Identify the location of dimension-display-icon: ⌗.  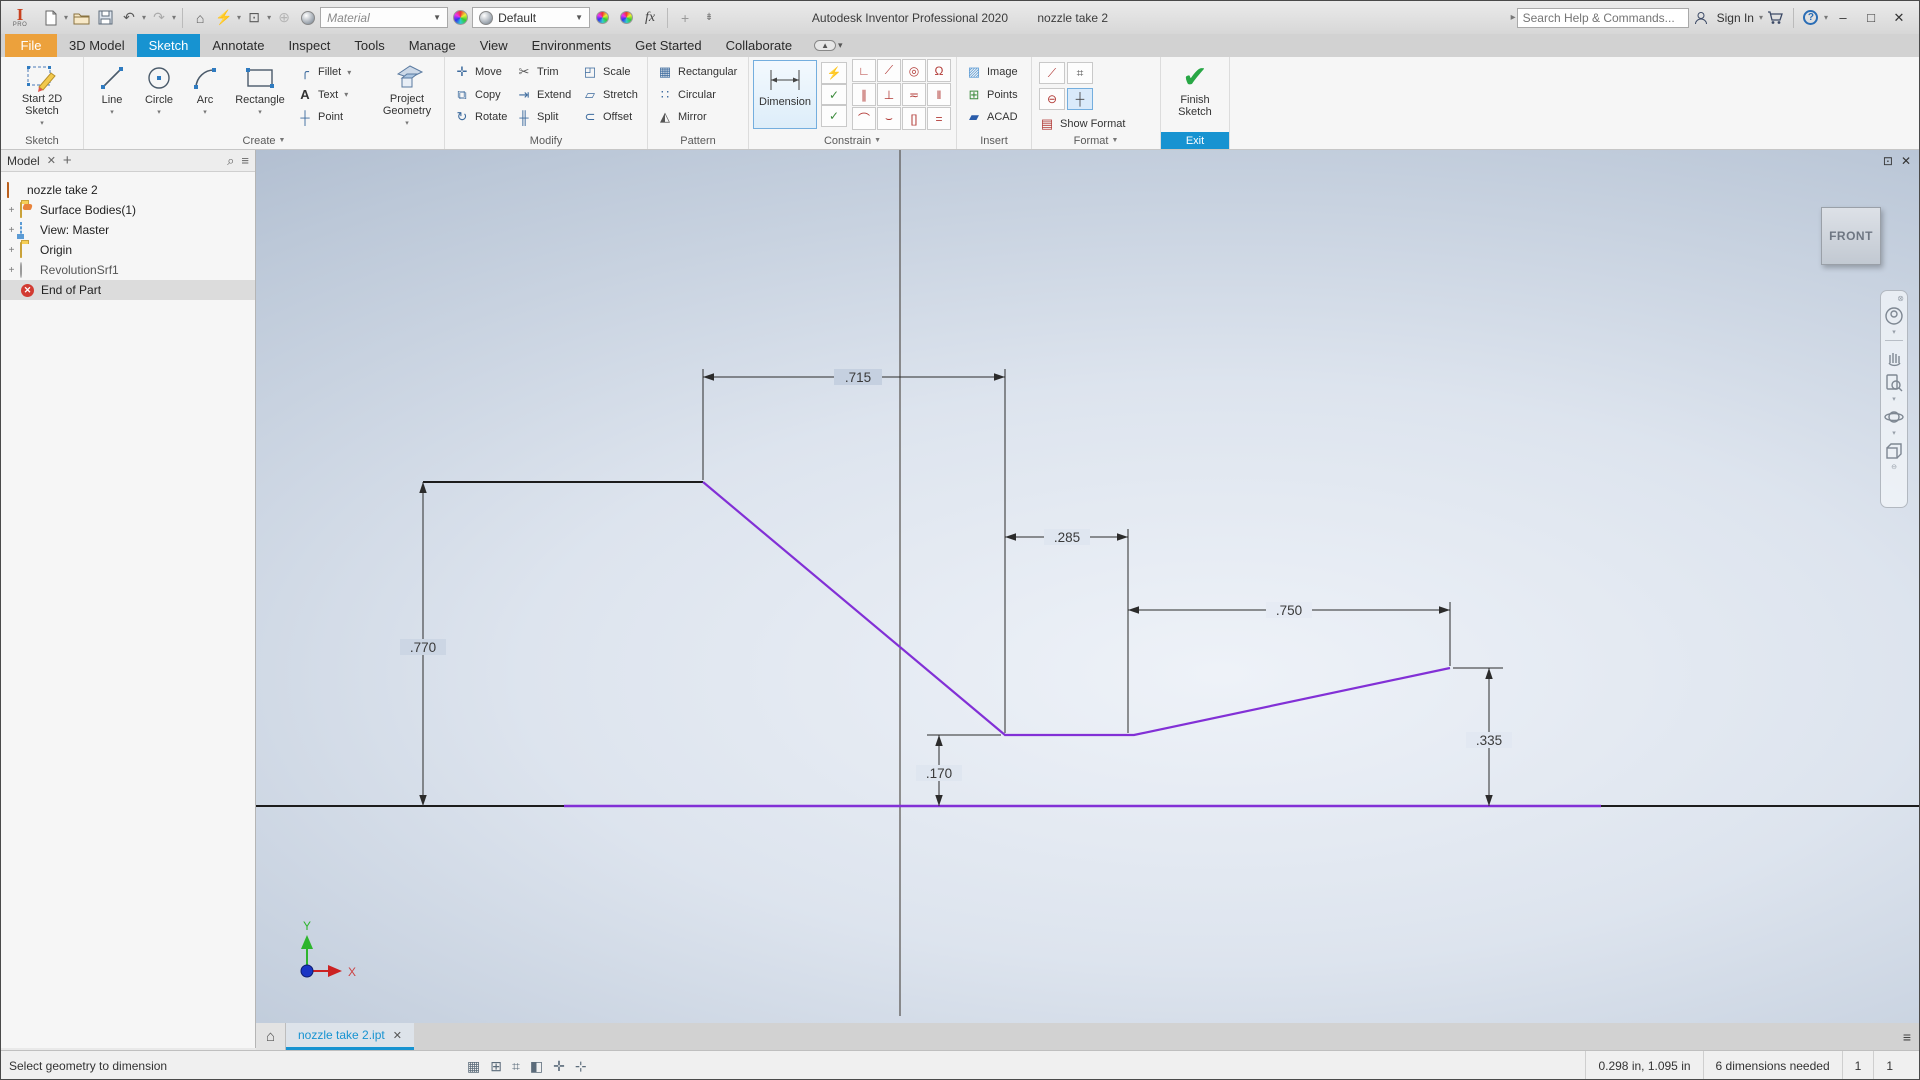
(516, 1066).